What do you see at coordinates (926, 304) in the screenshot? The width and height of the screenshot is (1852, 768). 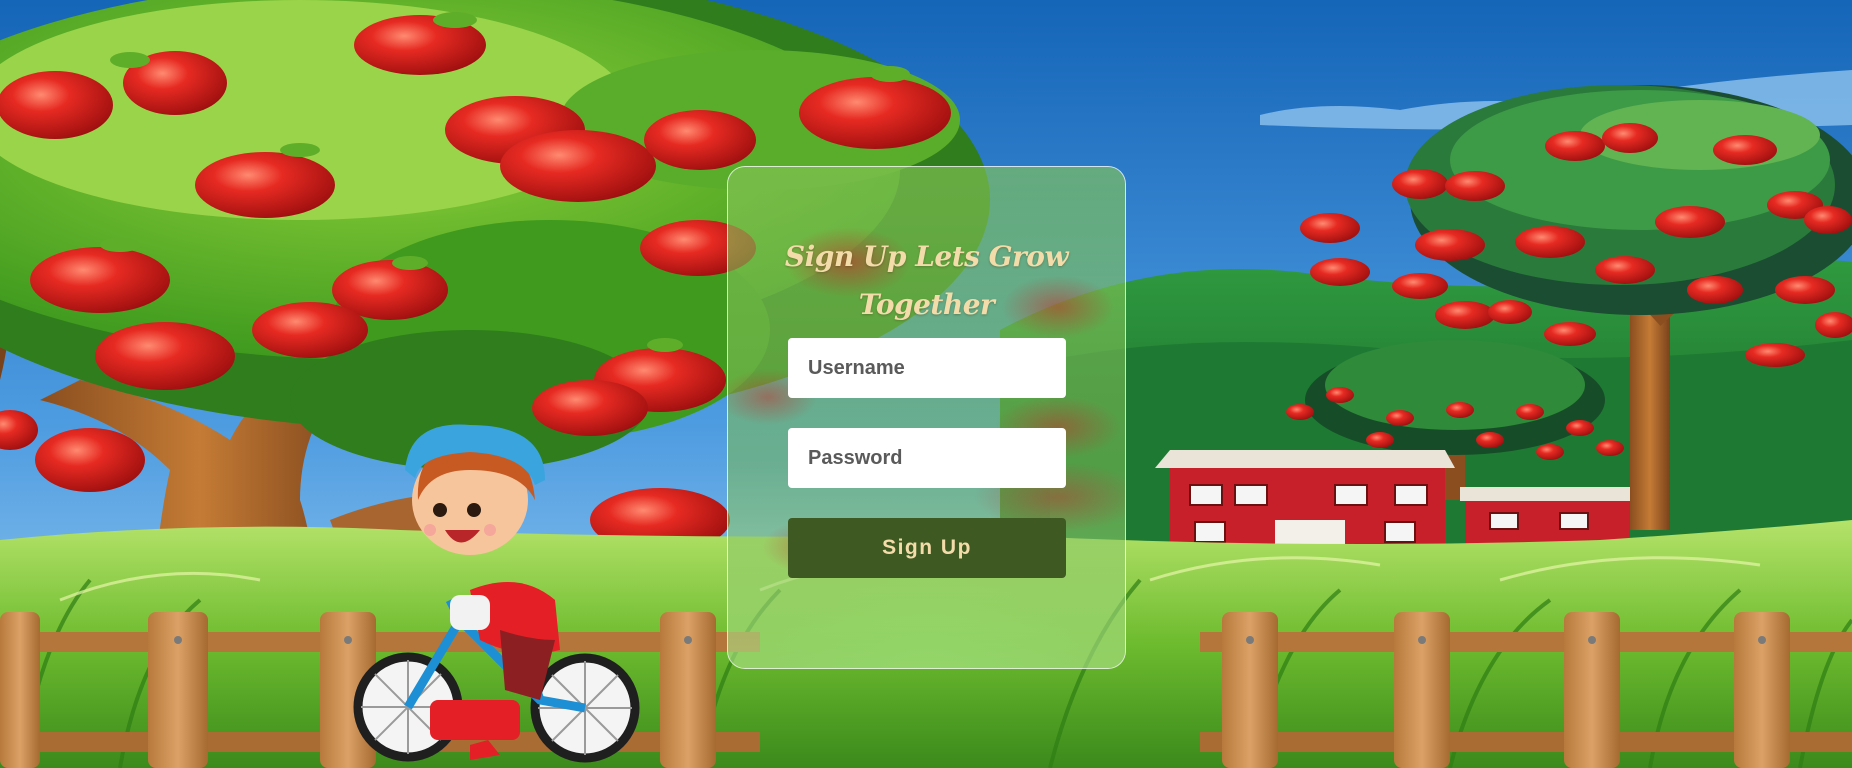 I see `signup-title-line-2: Together` at bounding box center [926, 304].